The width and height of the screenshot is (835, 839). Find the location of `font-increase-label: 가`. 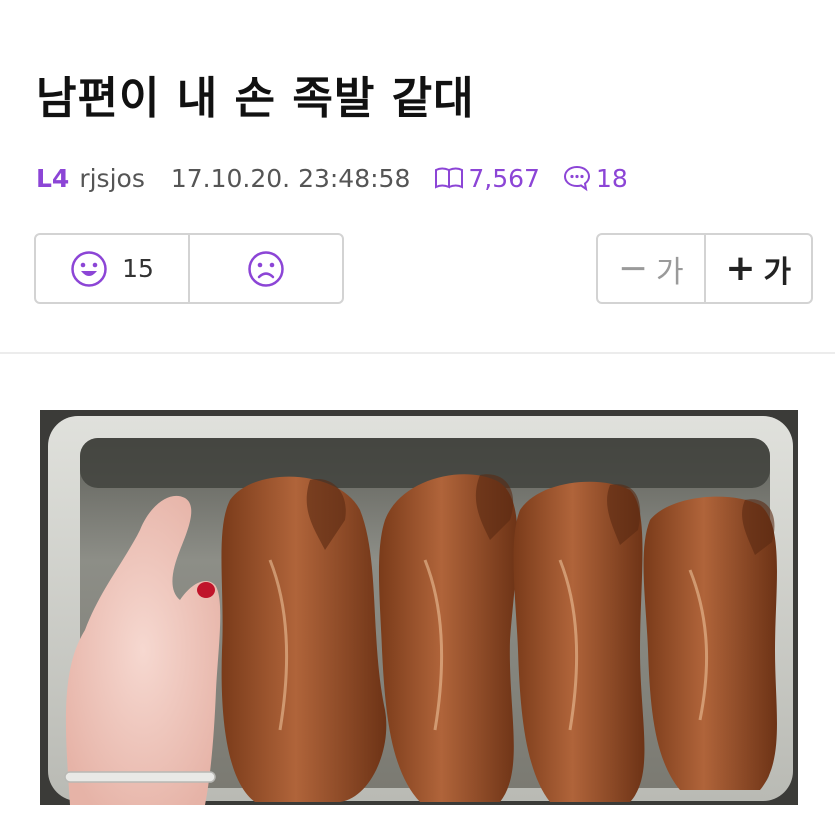

font-increase-label: 가 is located at coordinates (777, 272).